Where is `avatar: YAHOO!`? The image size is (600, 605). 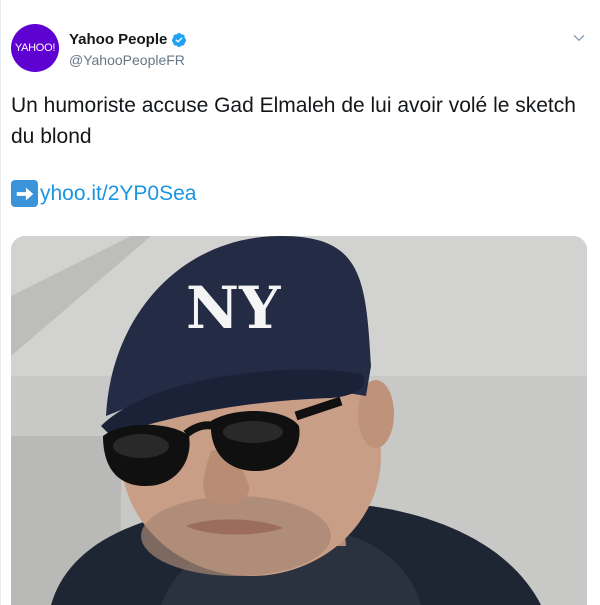
avatar: YAHOO! is located at coordinates (35, 48).